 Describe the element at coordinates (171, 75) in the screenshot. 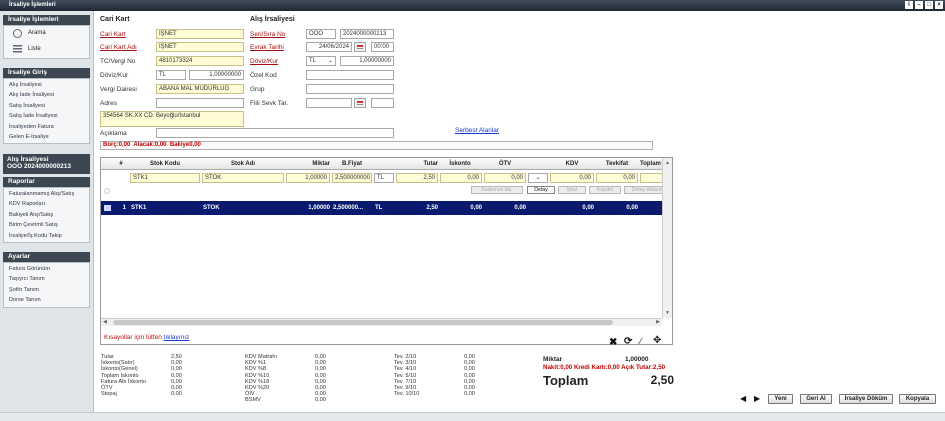

I see `currency-field: TL` at that location.